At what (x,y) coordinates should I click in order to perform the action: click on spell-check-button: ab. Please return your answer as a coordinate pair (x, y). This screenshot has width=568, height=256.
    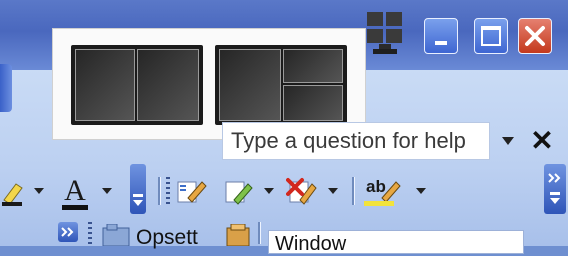
    Looking at the image, I should click on (386, 191).